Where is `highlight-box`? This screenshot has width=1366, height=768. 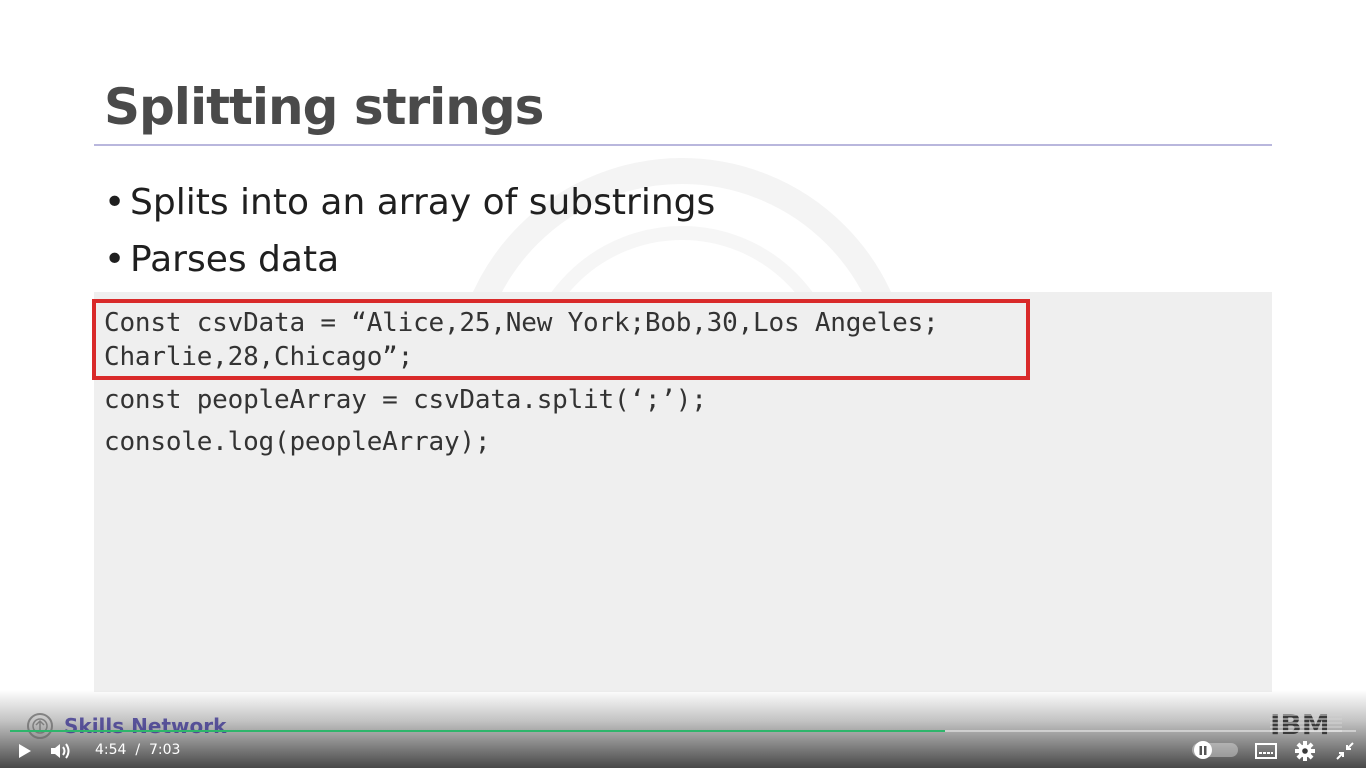 highlight-box is located at coordinates (561, 339).